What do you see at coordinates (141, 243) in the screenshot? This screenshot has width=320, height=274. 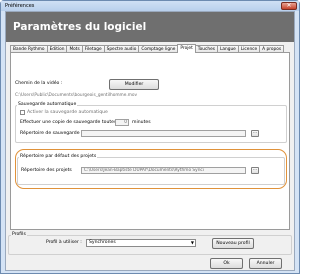 I see `profile-select: Synchrones ▼` at bounding box center [141, 243].